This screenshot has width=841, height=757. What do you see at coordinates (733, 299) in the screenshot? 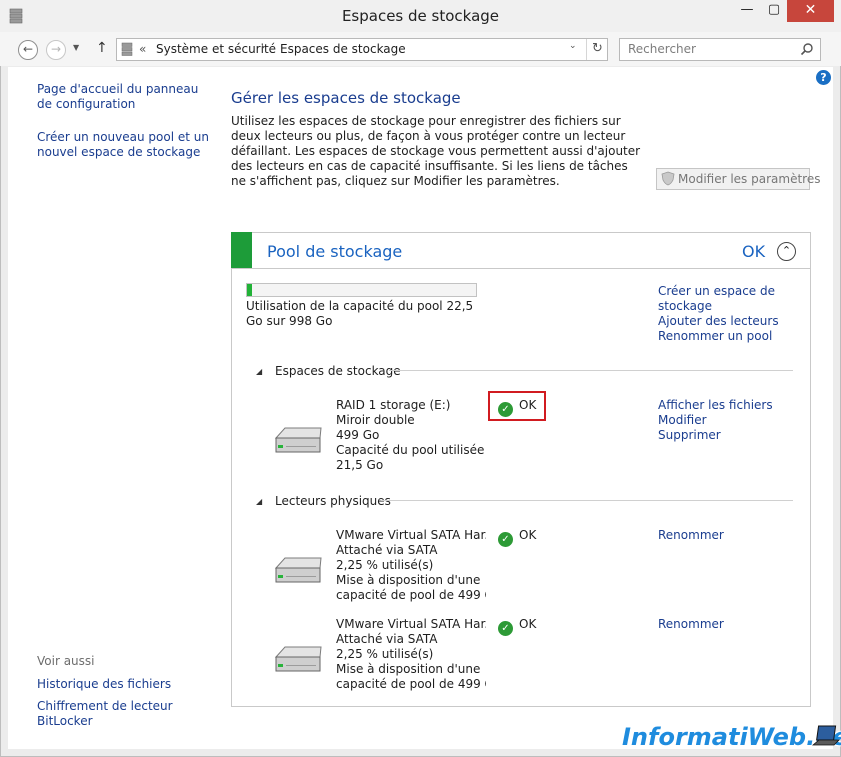
I see `create-storage-space-link: Créer un espace de stockage` at bounding box center [733, 299].